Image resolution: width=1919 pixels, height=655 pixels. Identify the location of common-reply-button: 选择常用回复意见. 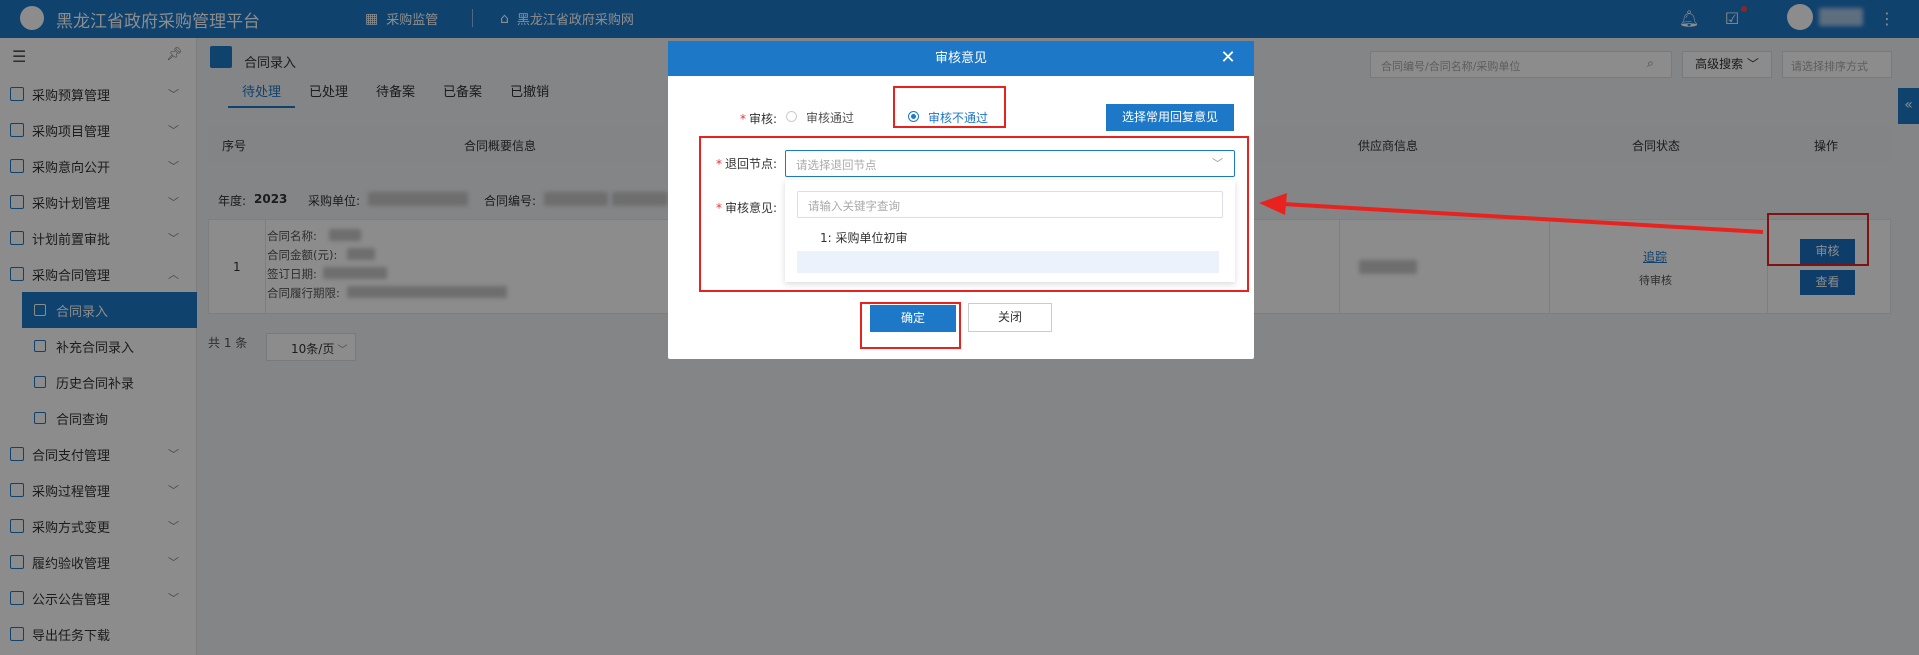
(1170, 117).